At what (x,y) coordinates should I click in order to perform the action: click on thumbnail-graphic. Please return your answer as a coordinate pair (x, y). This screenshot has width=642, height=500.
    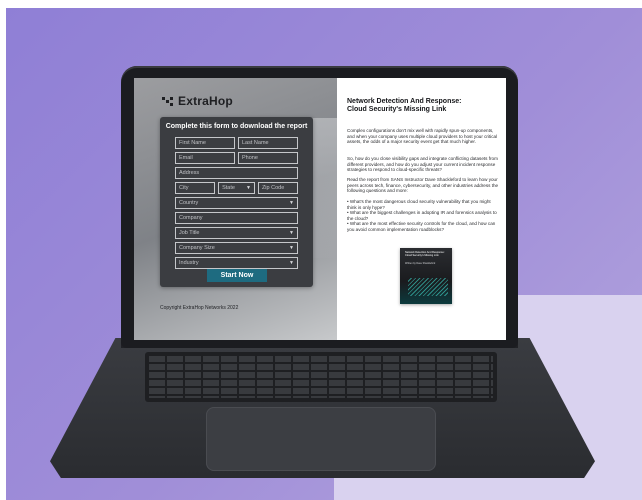
    Looking at the image, I should click on (428, 287).